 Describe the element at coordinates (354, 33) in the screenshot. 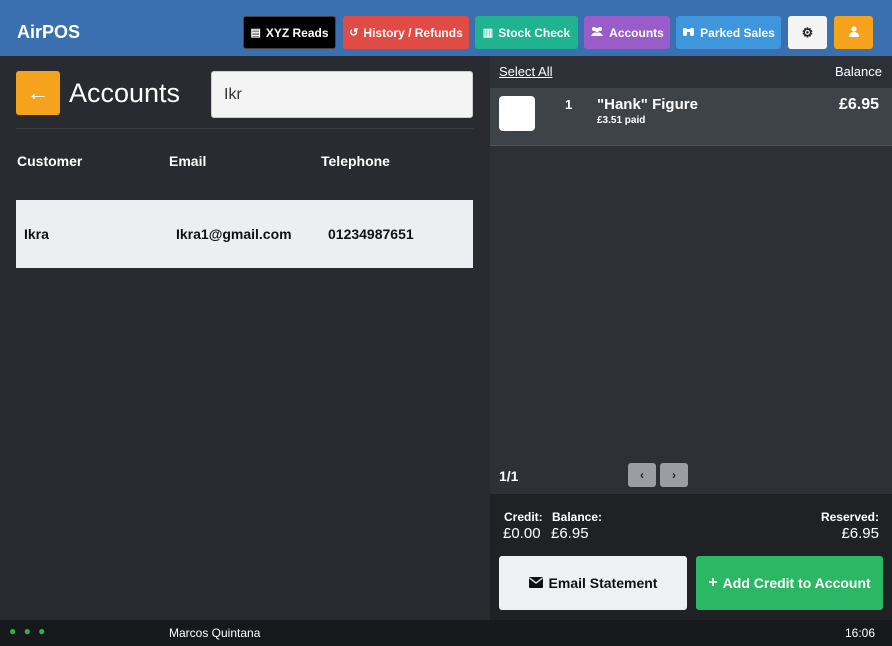

I see `history-icon: ↺` at that location.